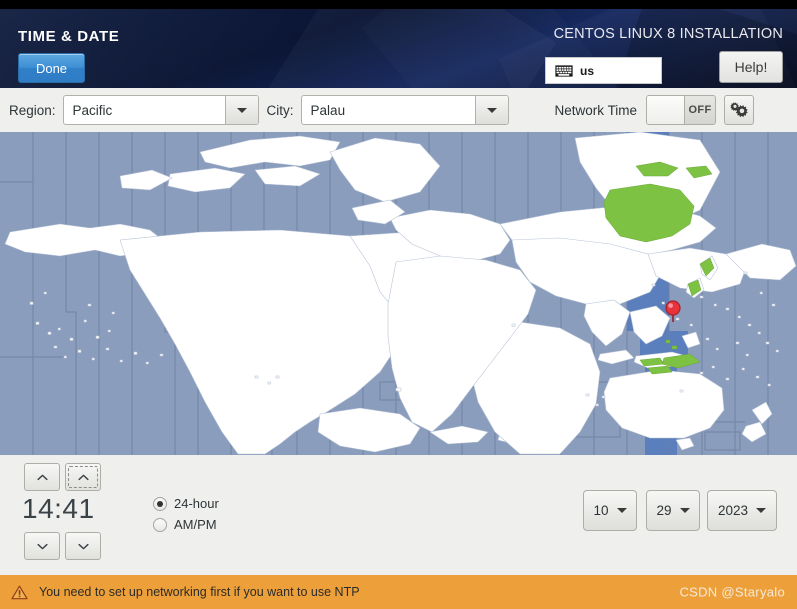 Image resolution: width=797 pixels, height=609 pixels. What do you see at coordinates (195, 524) in the screenshot?
I see `time-format-ampm-label: AM/PM` at bounding box center [195, 524].